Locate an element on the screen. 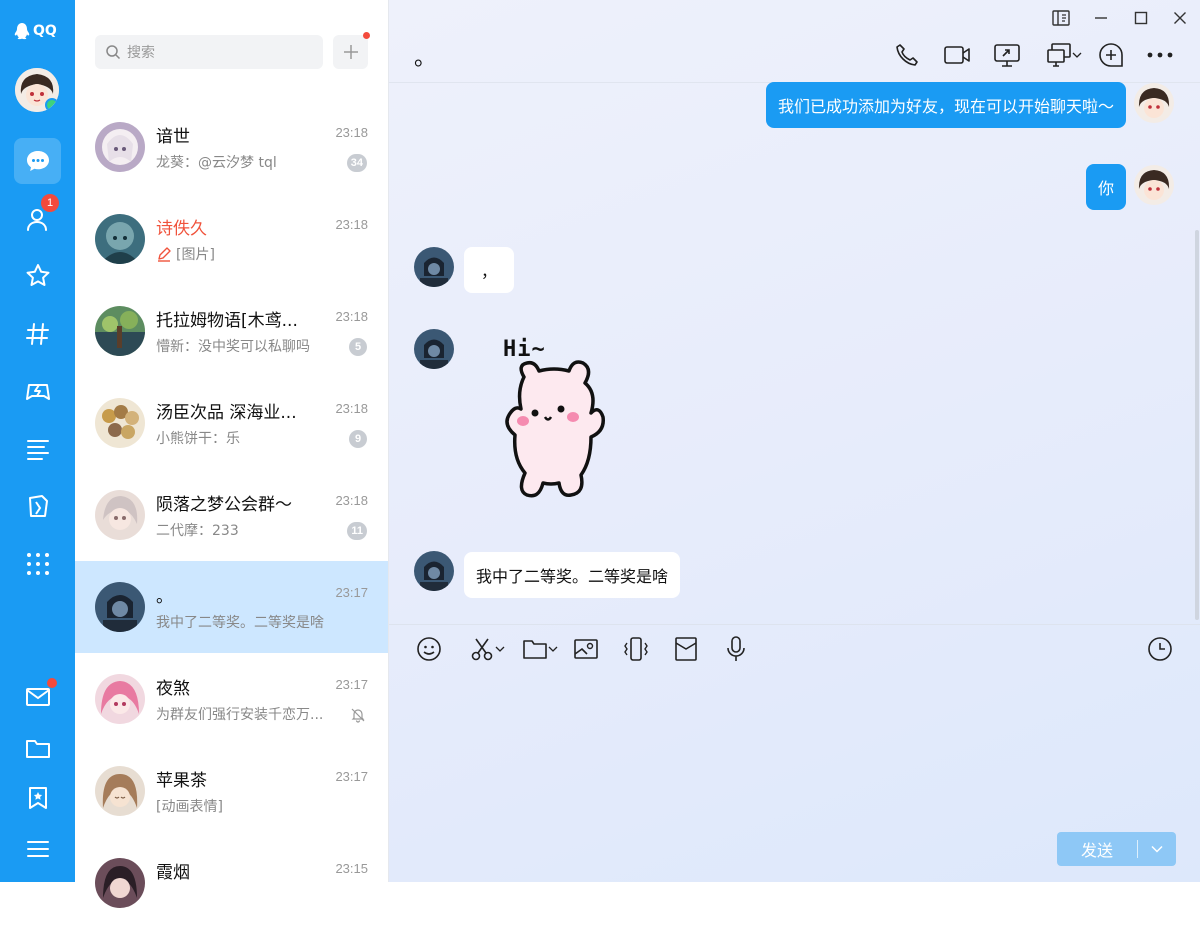 The image size is (1200, 929). conversation-name: 诗佚久 is located at coordinates (181, 229).